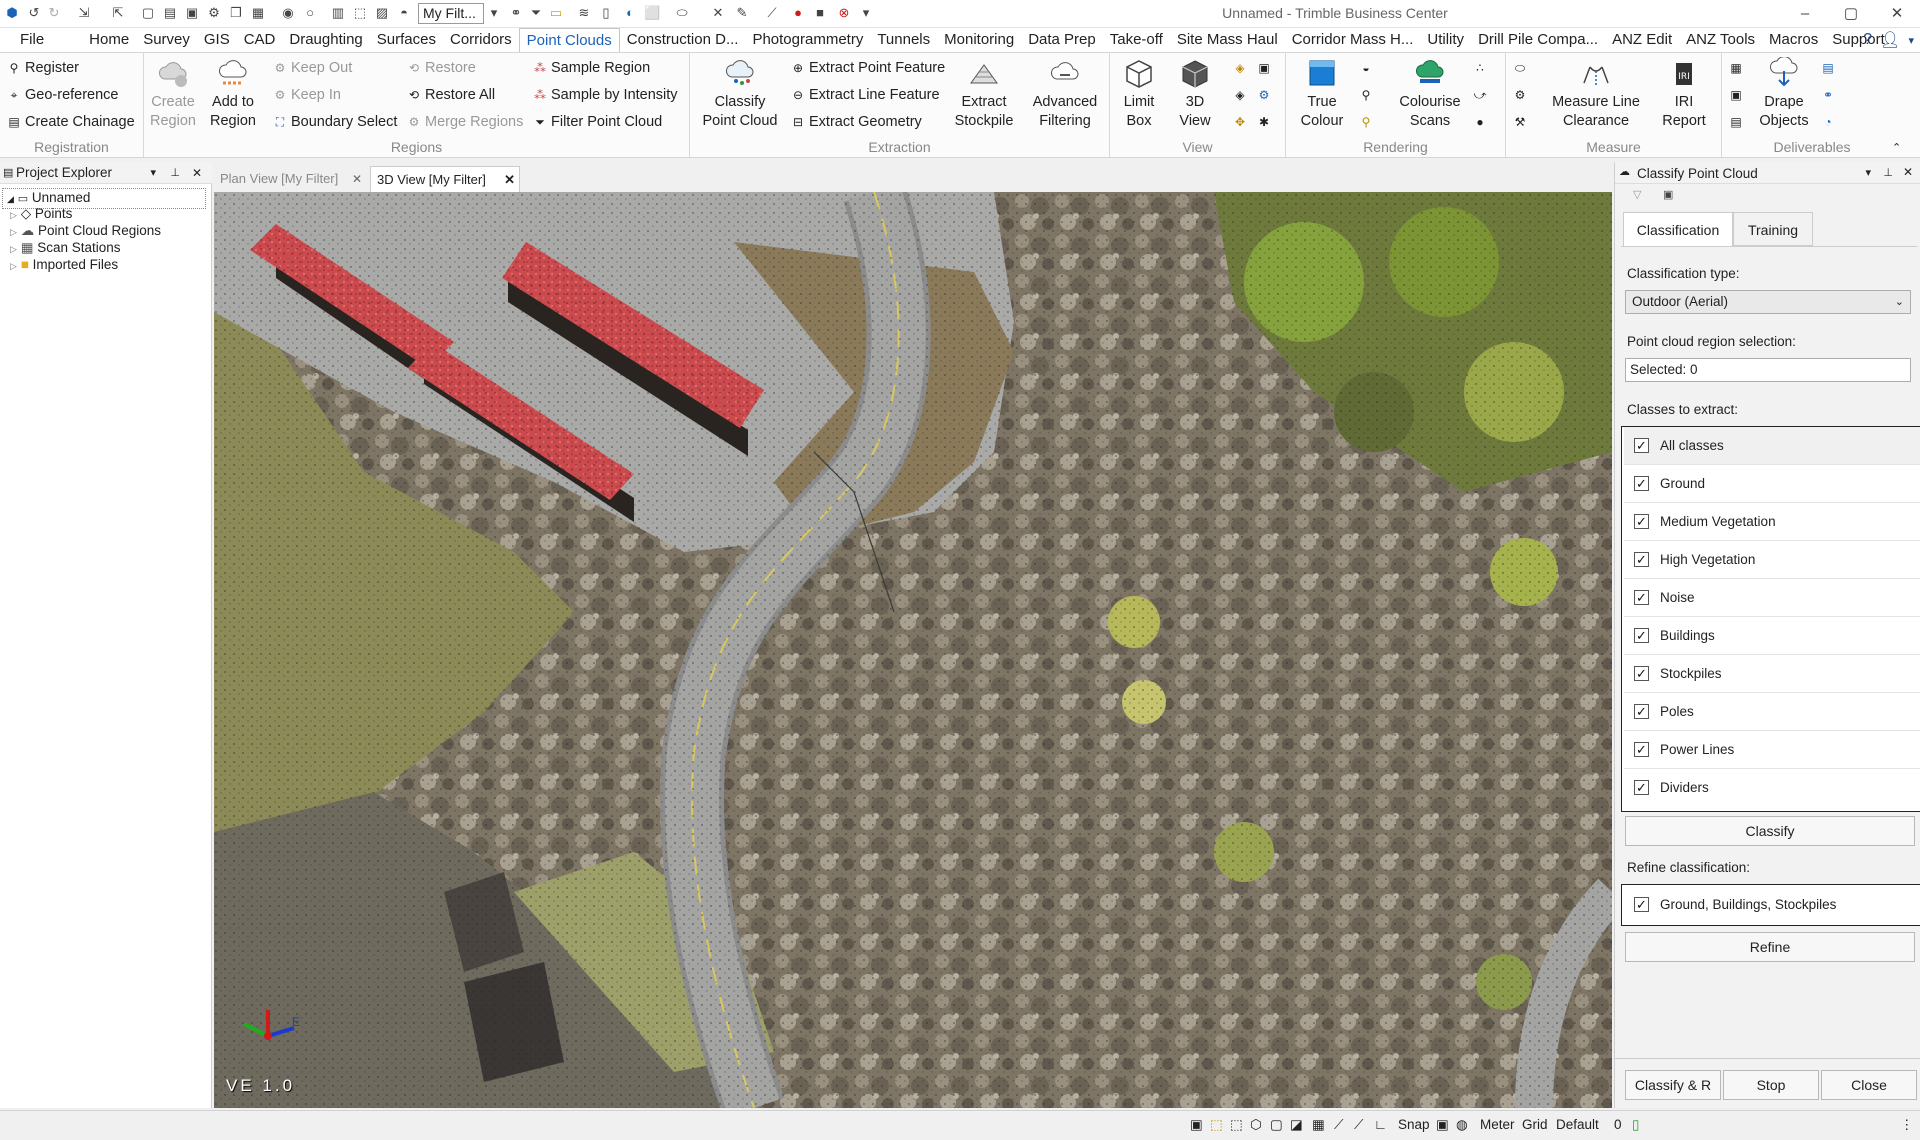  What do you see at coordinates (1139, 94) in the screenshot?
I see `limit-box-button: Limit Box` at bounding box center [1139, 94].